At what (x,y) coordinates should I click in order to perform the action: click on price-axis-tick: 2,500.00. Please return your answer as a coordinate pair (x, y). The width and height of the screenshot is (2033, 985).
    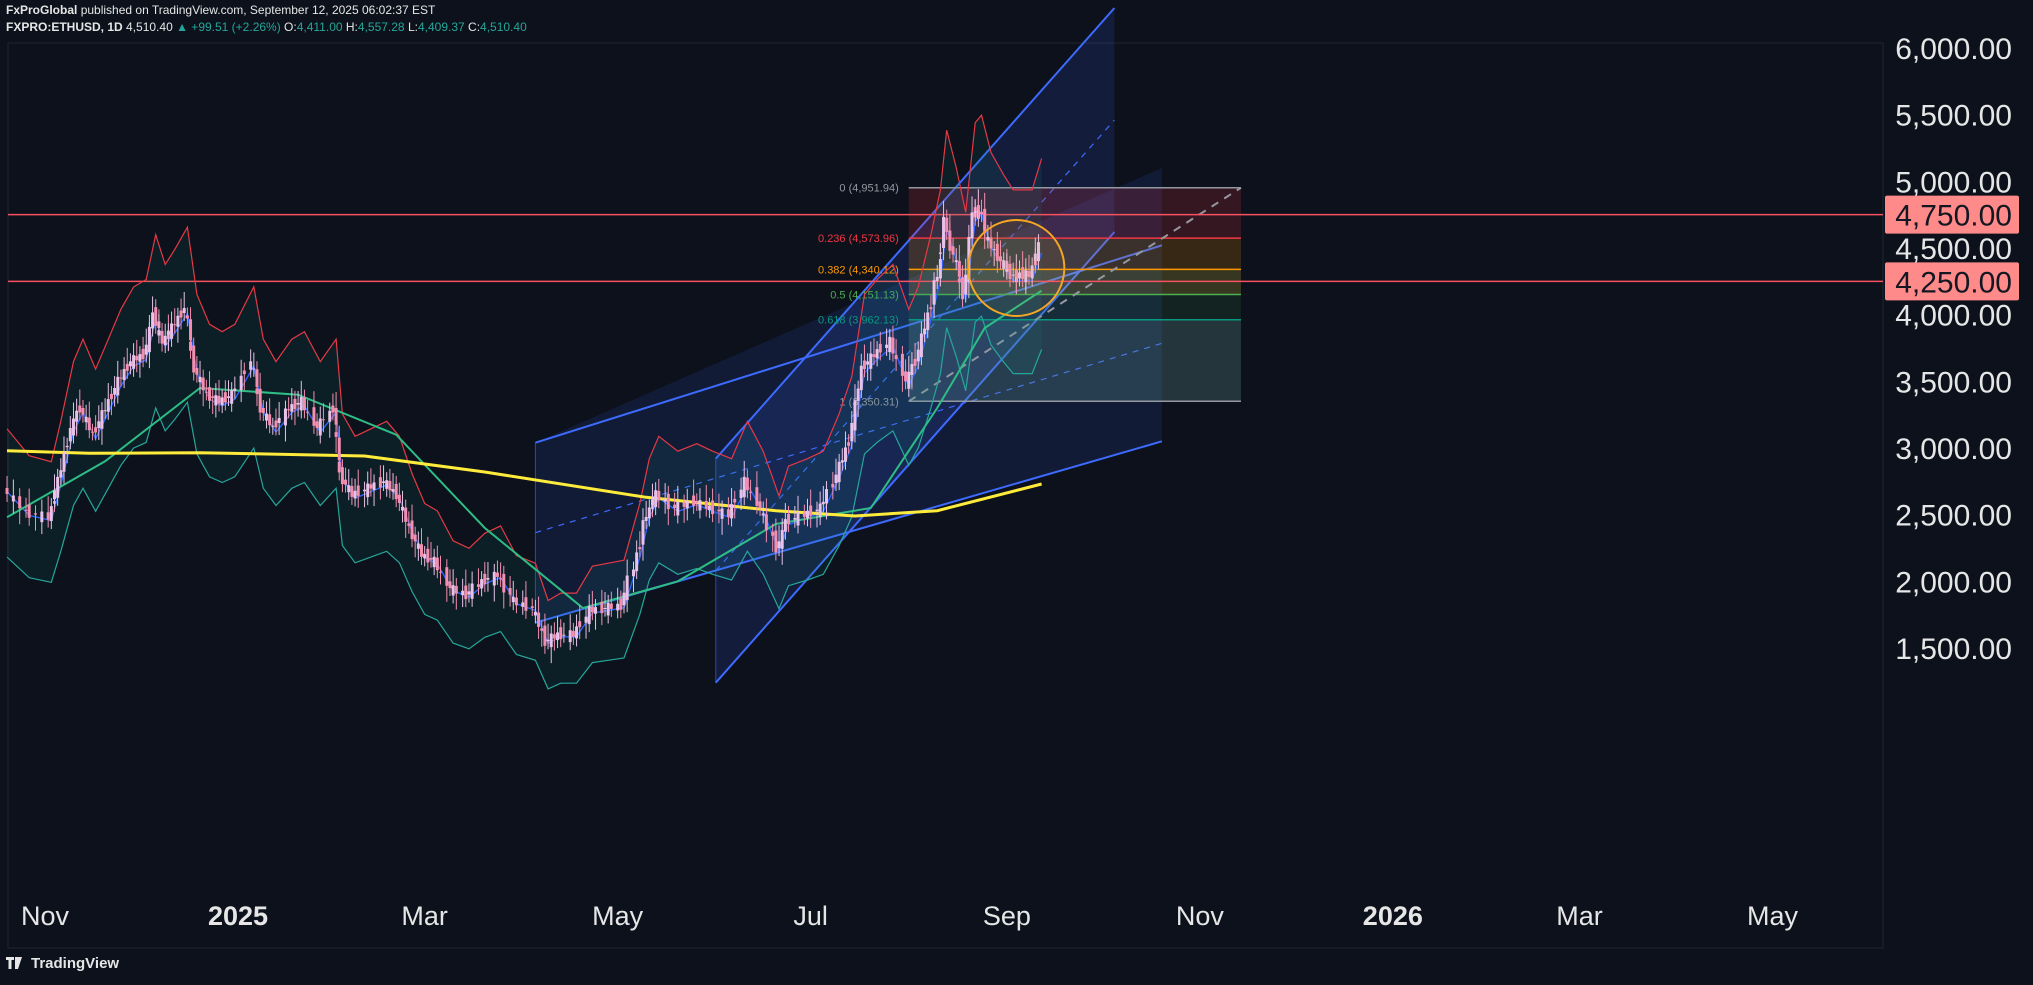
    Looking at the image, I should click on (1953, 516).